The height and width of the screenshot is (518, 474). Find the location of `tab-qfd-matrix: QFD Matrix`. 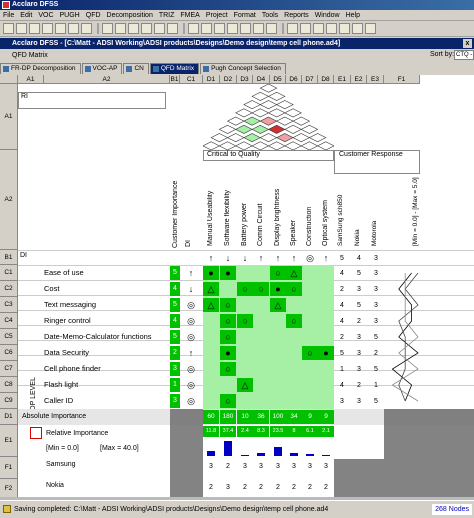

tab-qfd-matrix: QFD Matrix is located at coordinates (174, 68).